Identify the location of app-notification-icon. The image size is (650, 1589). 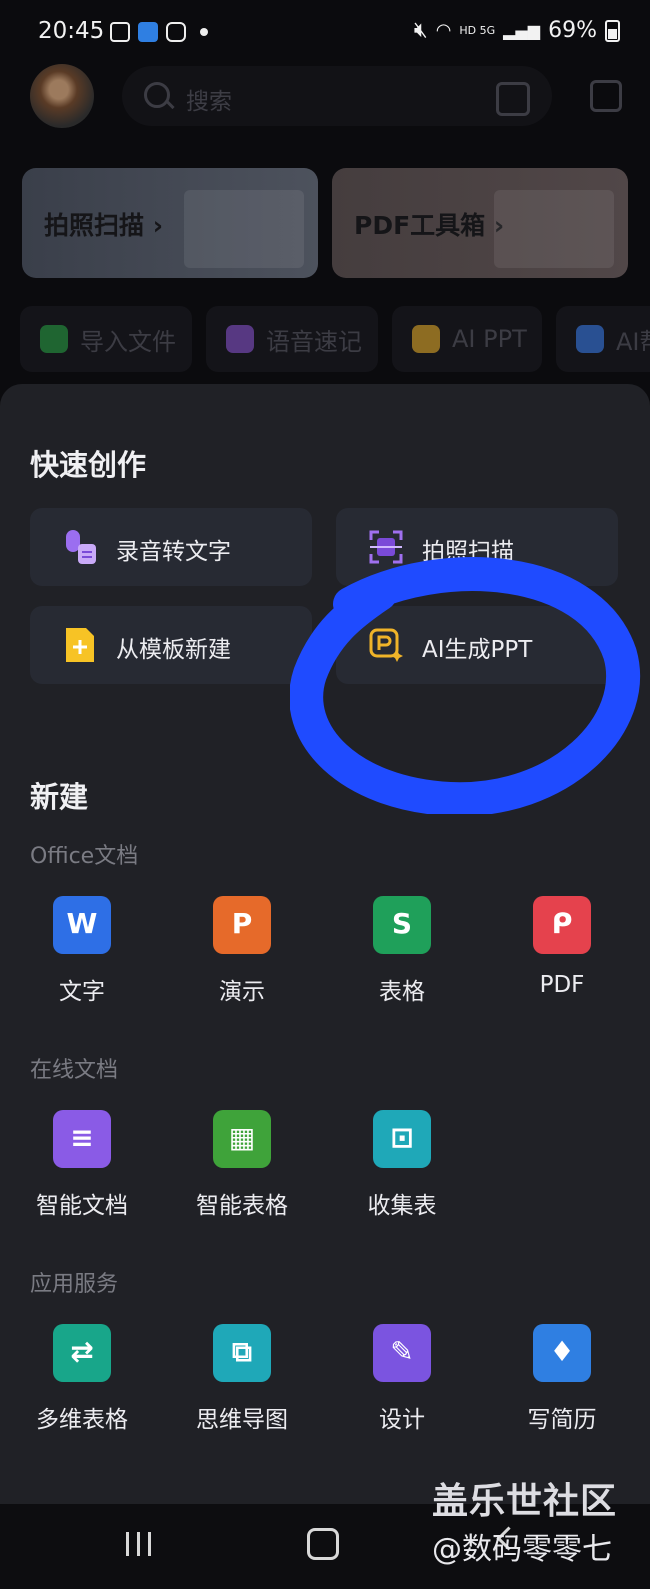
(148, 32).